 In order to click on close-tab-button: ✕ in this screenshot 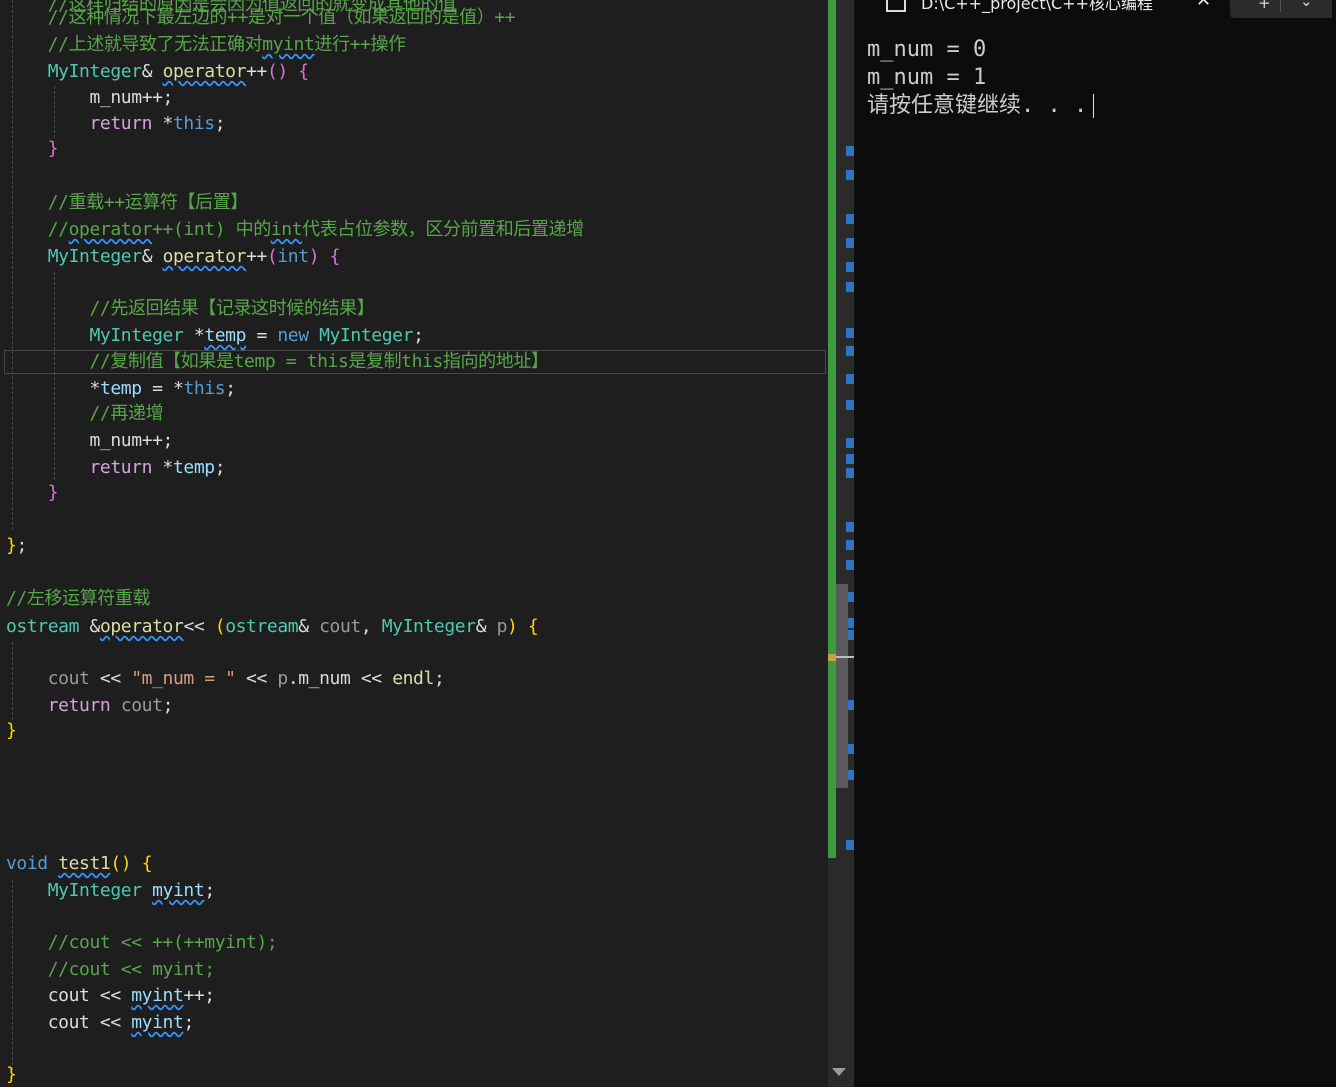, I will do `click(1203, 5)`.